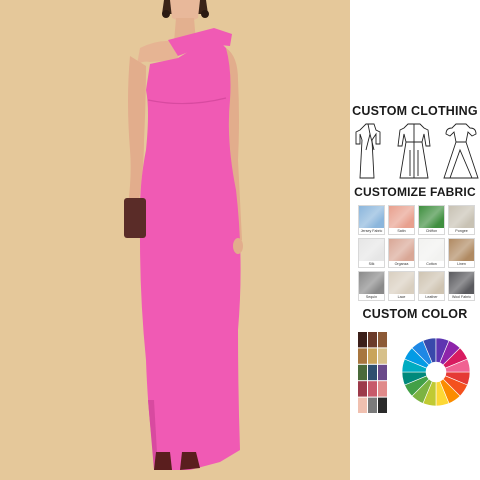 The height and width of the screenshot is (480, 480). Describe the element at coordinates (163, 461) in the screenshot. I see `shoe-left` at that location.